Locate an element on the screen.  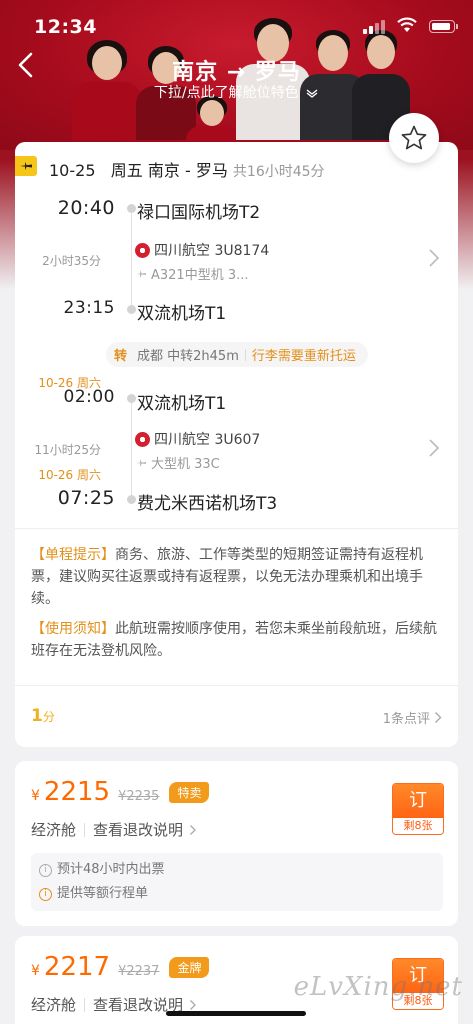
trip-date: 10-25 is located at coordinates (72, 170).